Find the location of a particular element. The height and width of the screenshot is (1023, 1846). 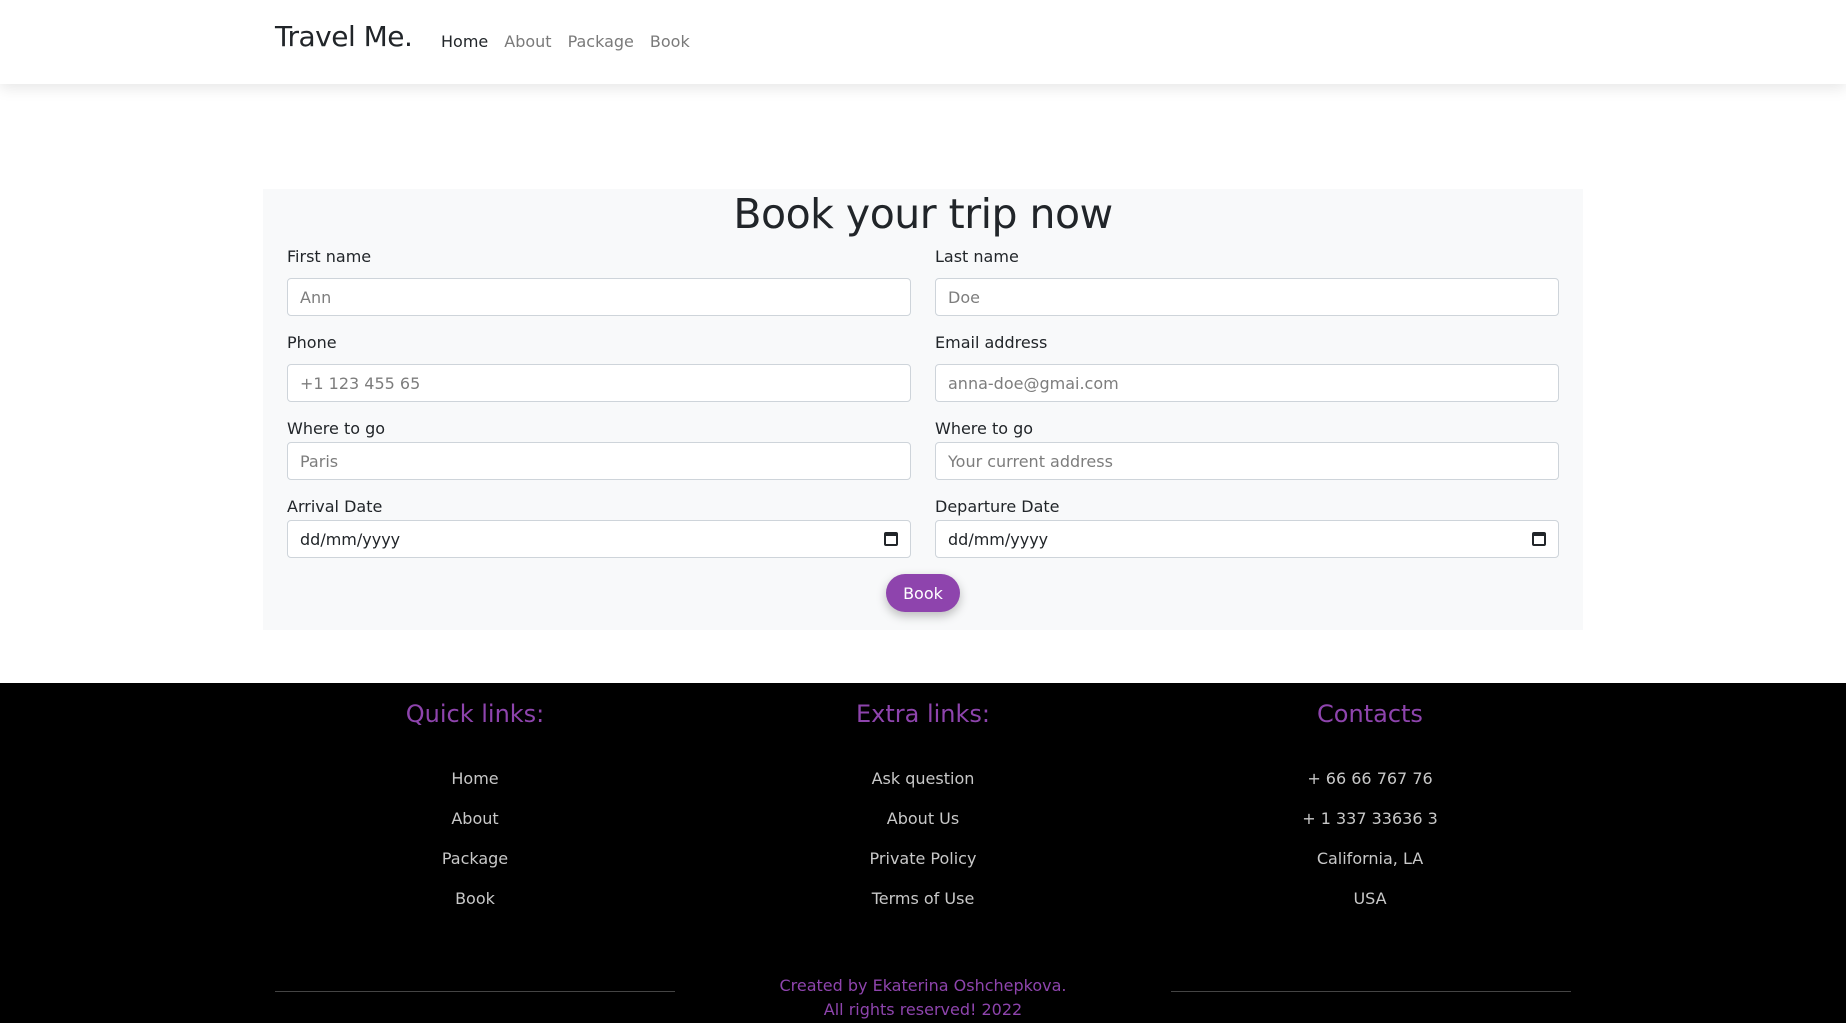

contact-phone-2: + 1 337 33636 3 is located at coordinates (1370, 818).